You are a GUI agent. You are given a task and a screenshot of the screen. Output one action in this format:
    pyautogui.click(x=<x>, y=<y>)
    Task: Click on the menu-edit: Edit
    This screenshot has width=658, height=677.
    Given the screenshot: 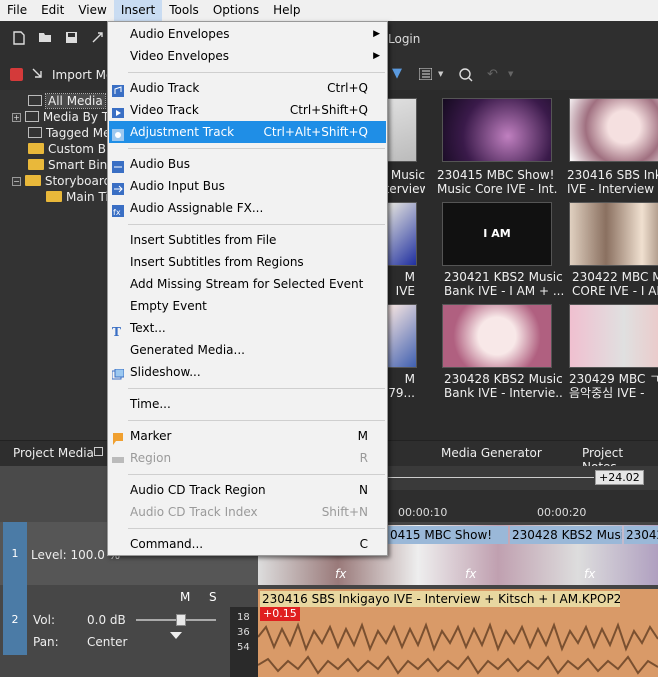 What is the action you would take?
    pyautogui.click(x=52, y=10)
    